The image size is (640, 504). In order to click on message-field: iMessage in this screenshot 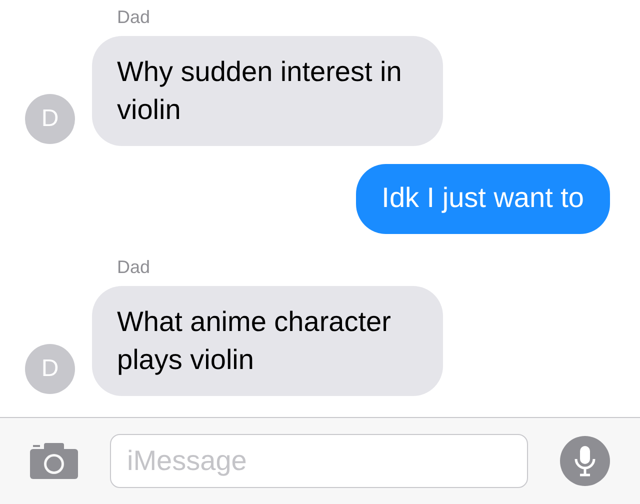, I will do `click(319, 461)`.